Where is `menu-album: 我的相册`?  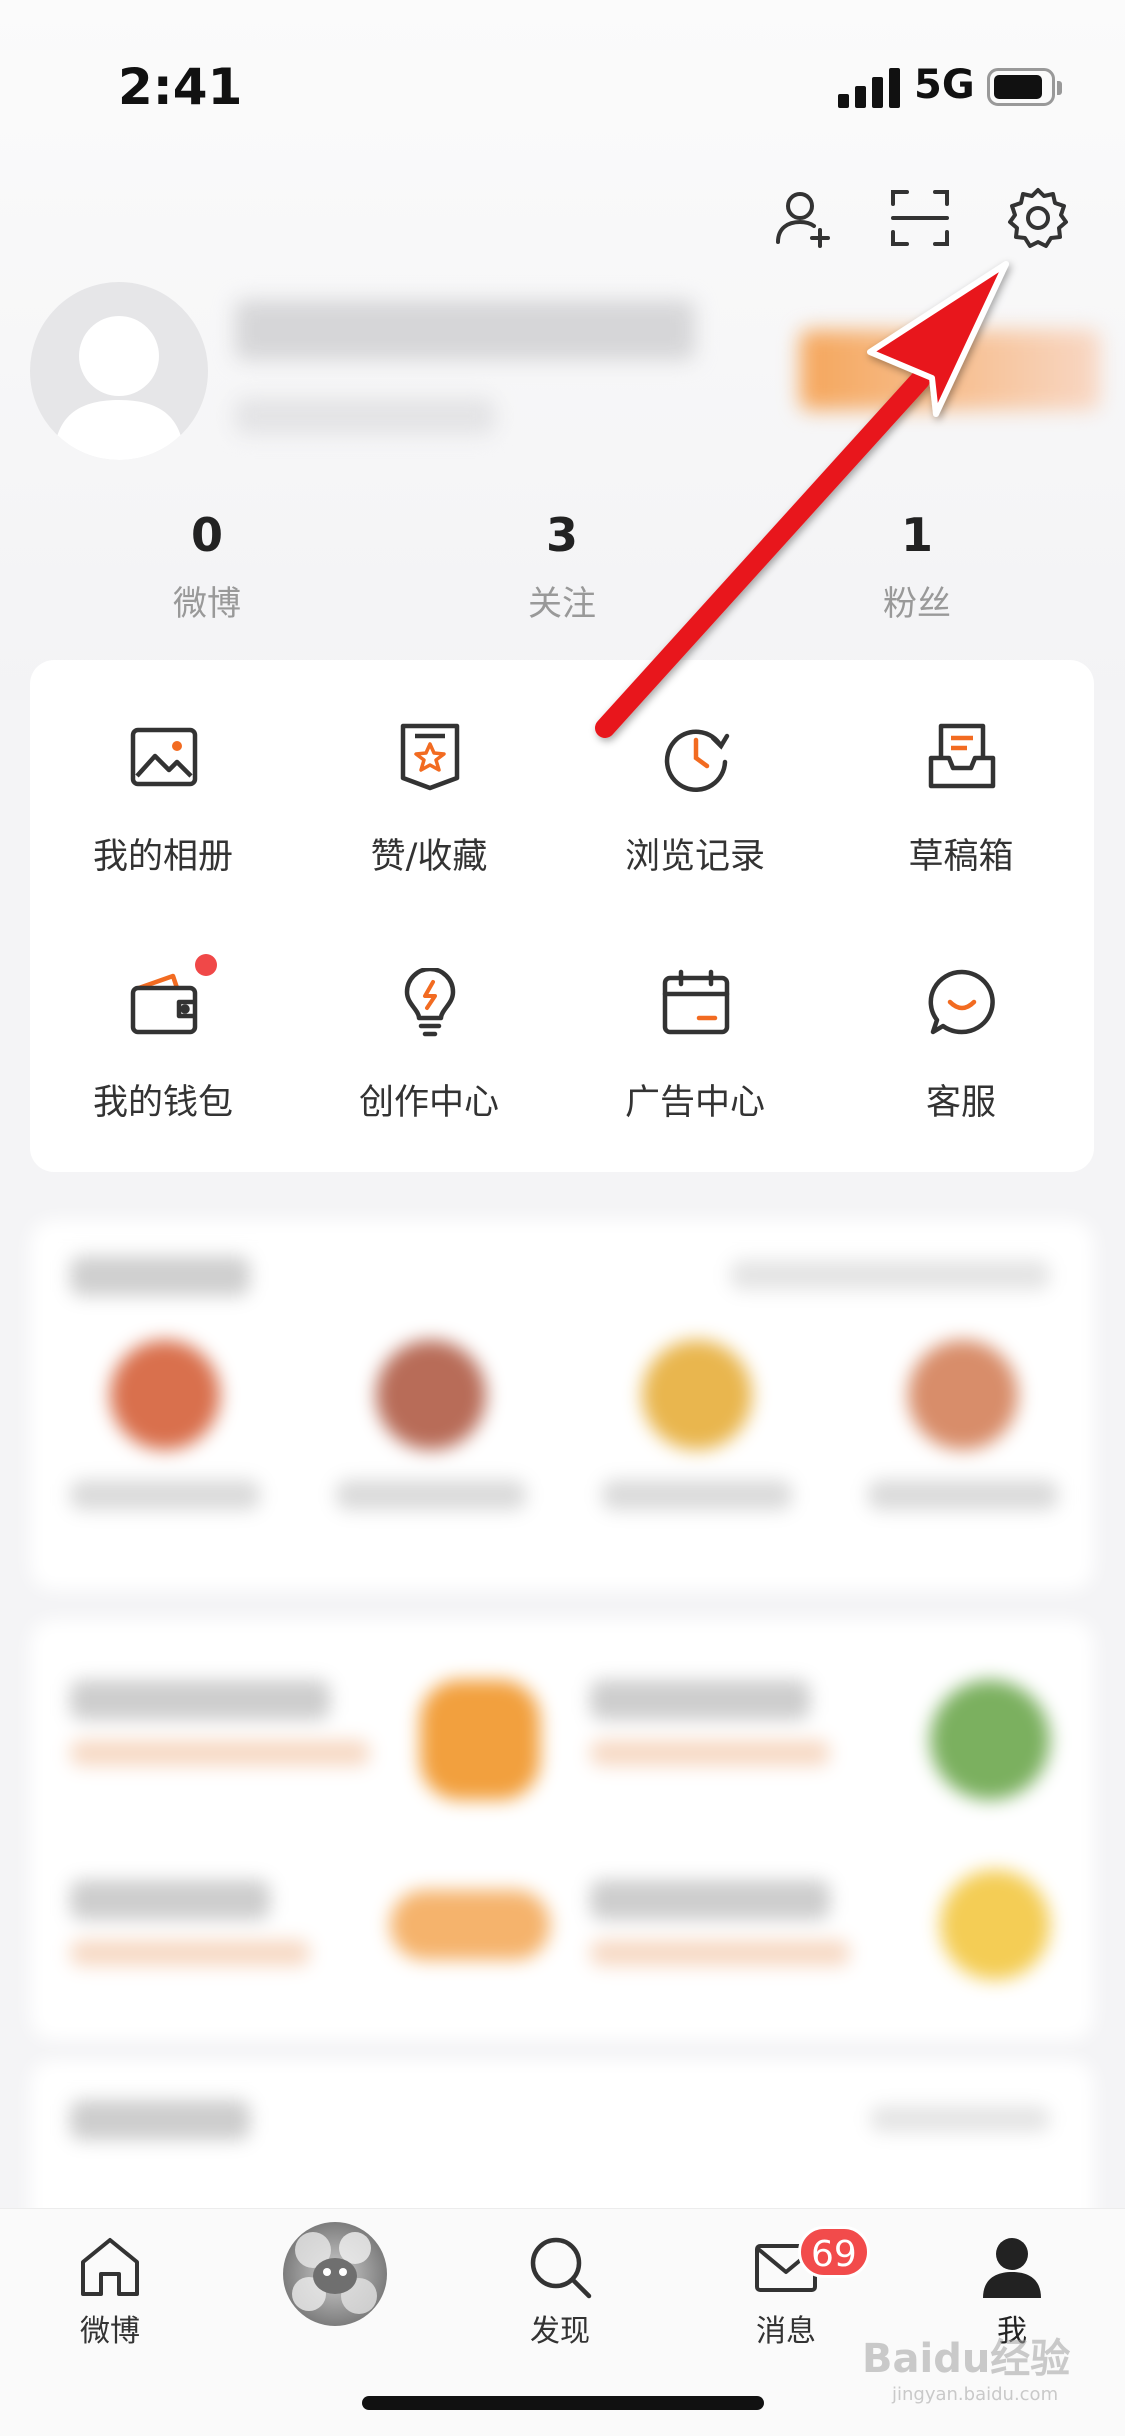 menu-album: 我的相册 is located at coordinates (163, 780).